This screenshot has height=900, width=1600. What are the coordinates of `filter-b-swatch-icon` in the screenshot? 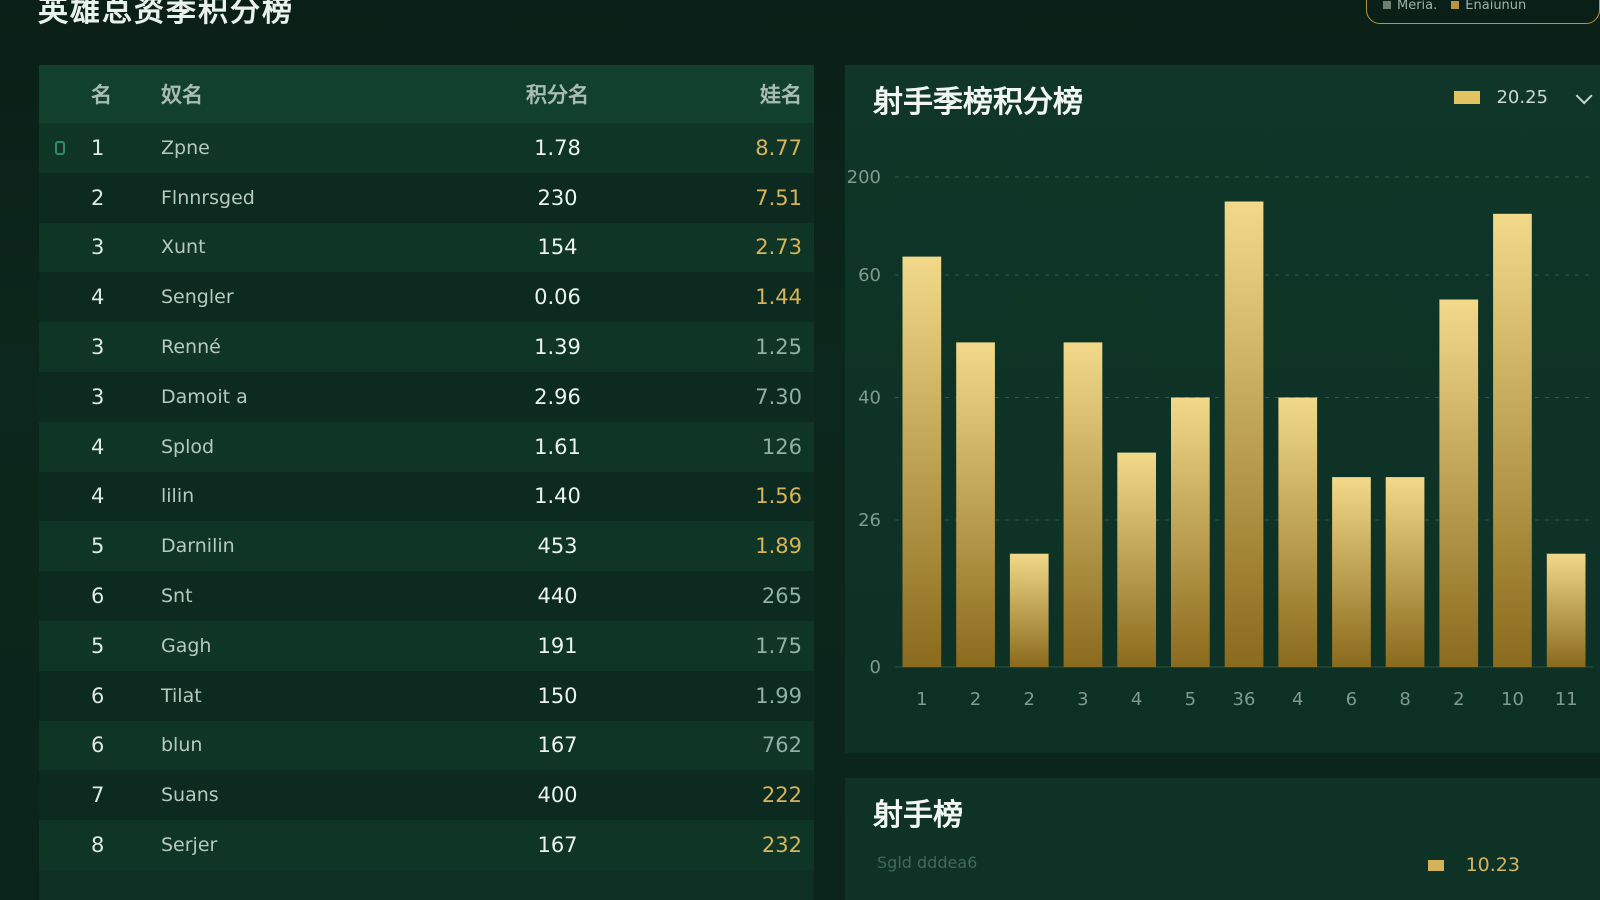 It's located at (1455, 4).